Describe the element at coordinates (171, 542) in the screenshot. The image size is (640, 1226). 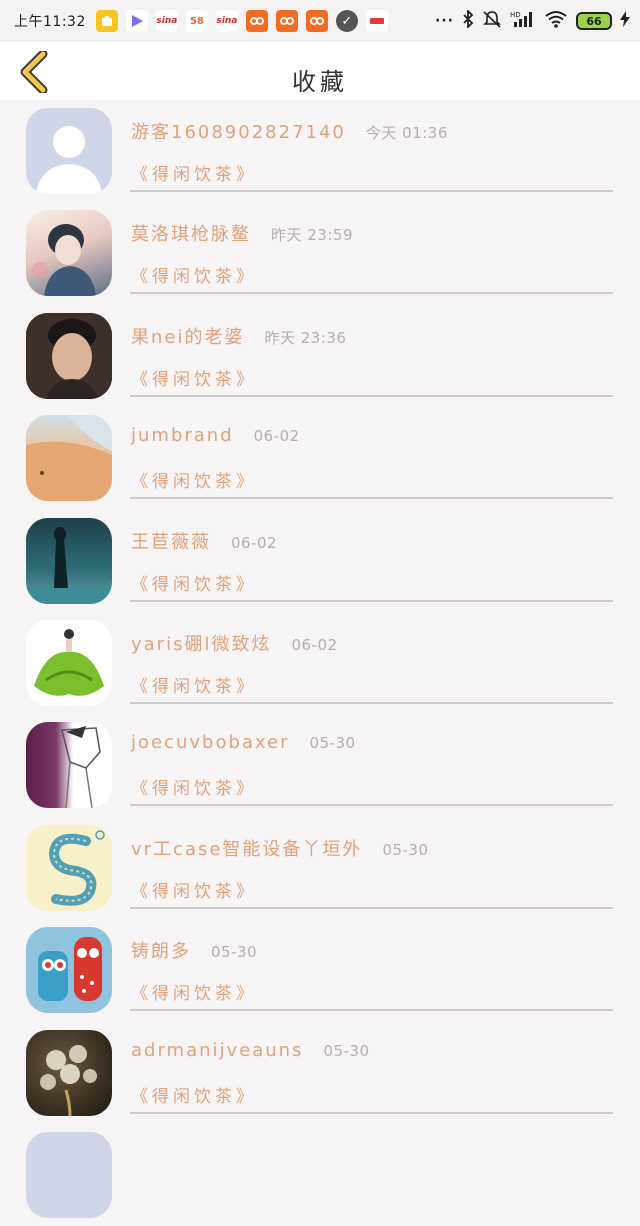
I see `user-name: 王苣薇薇` at that location.